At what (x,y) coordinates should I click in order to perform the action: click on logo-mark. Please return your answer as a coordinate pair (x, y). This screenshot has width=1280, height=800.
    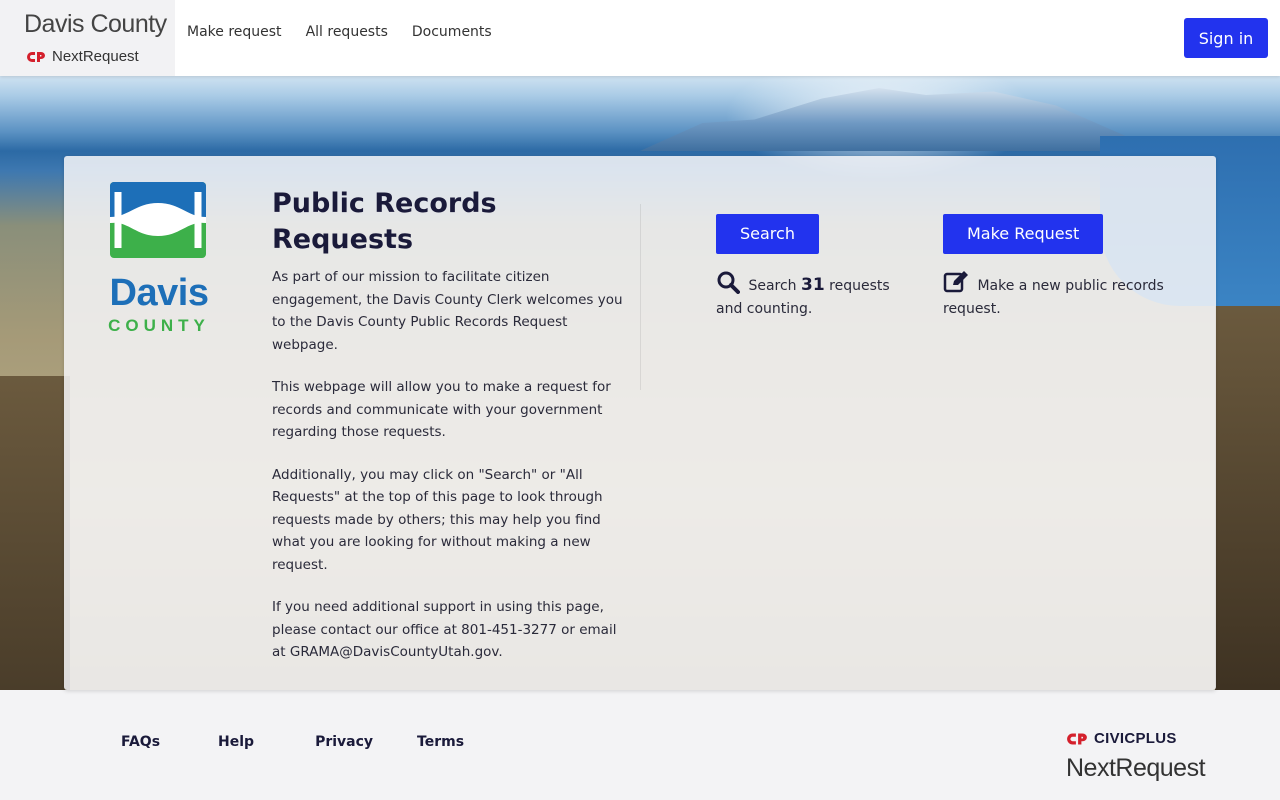
    Looking at the image, I should click on (158, 220).